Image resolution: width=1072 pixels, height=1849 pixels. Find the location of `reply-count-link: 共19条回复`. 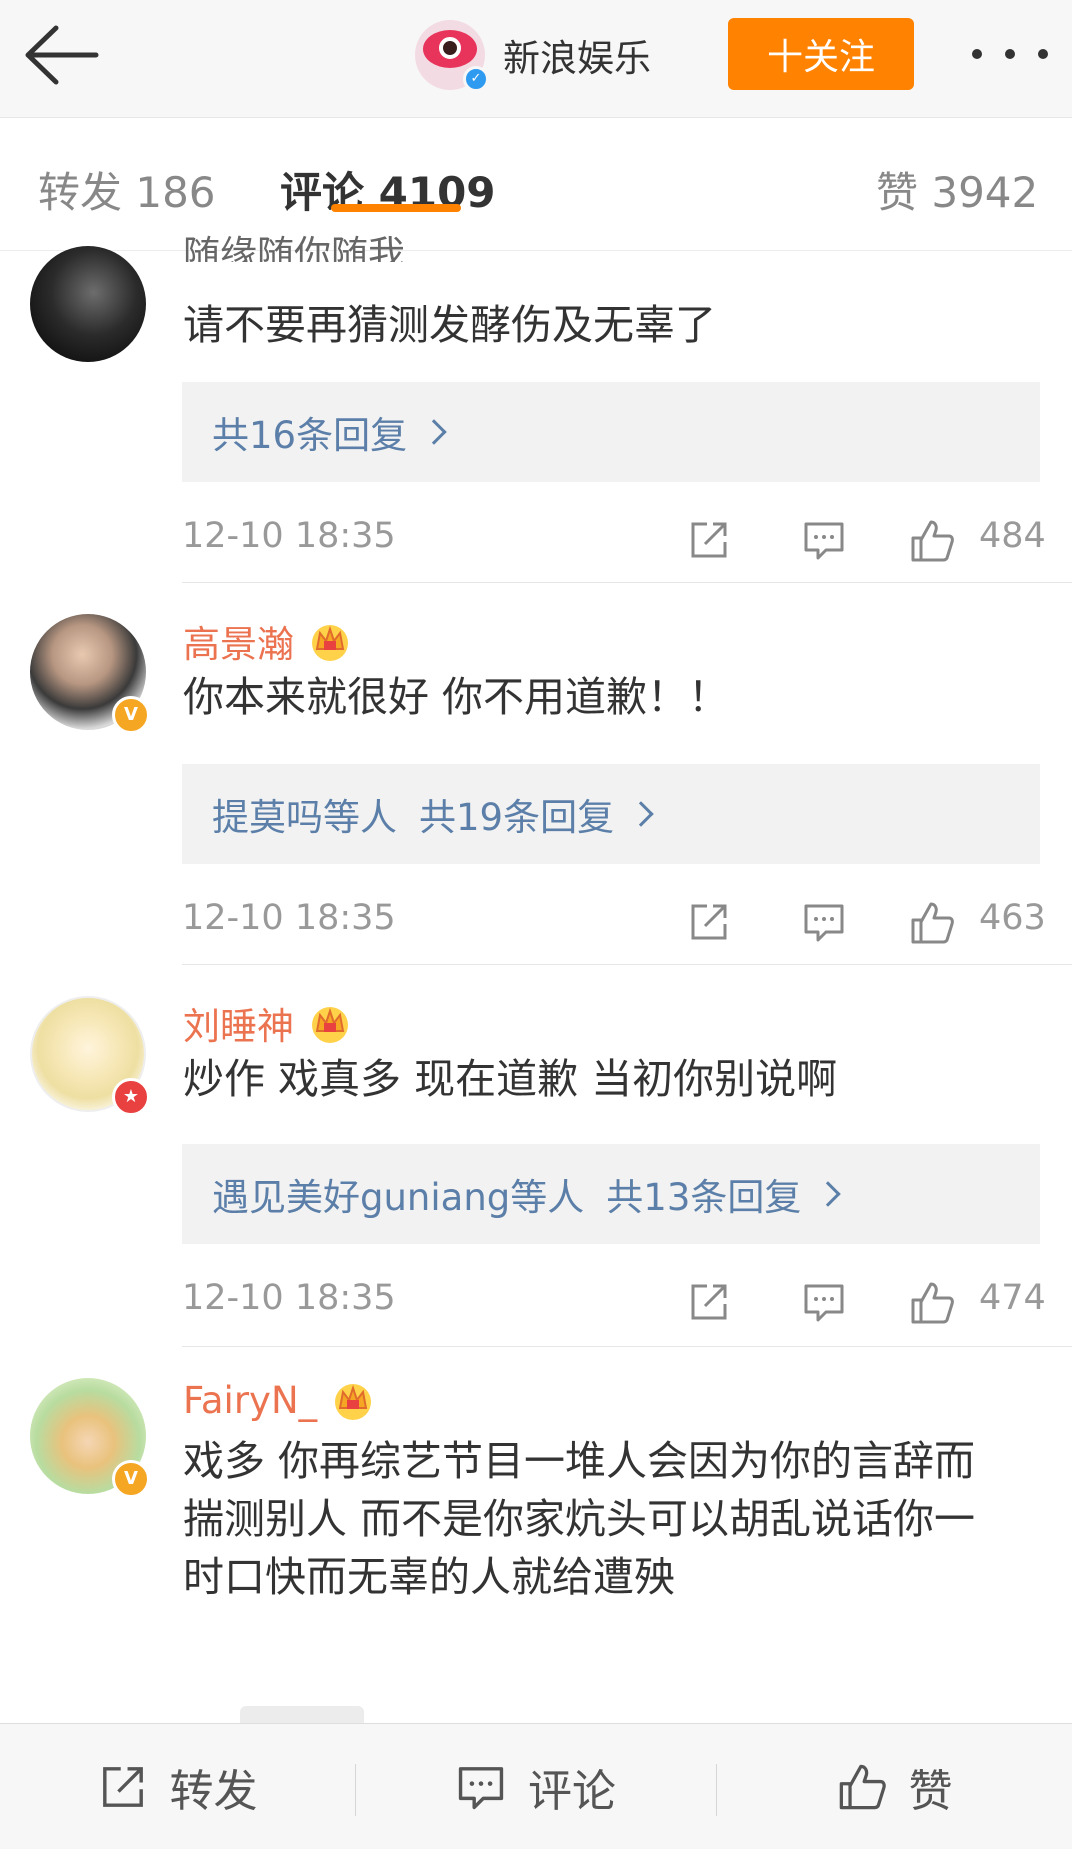

reply-count-link: 共19条回复 is located at coordinates (516, 814).